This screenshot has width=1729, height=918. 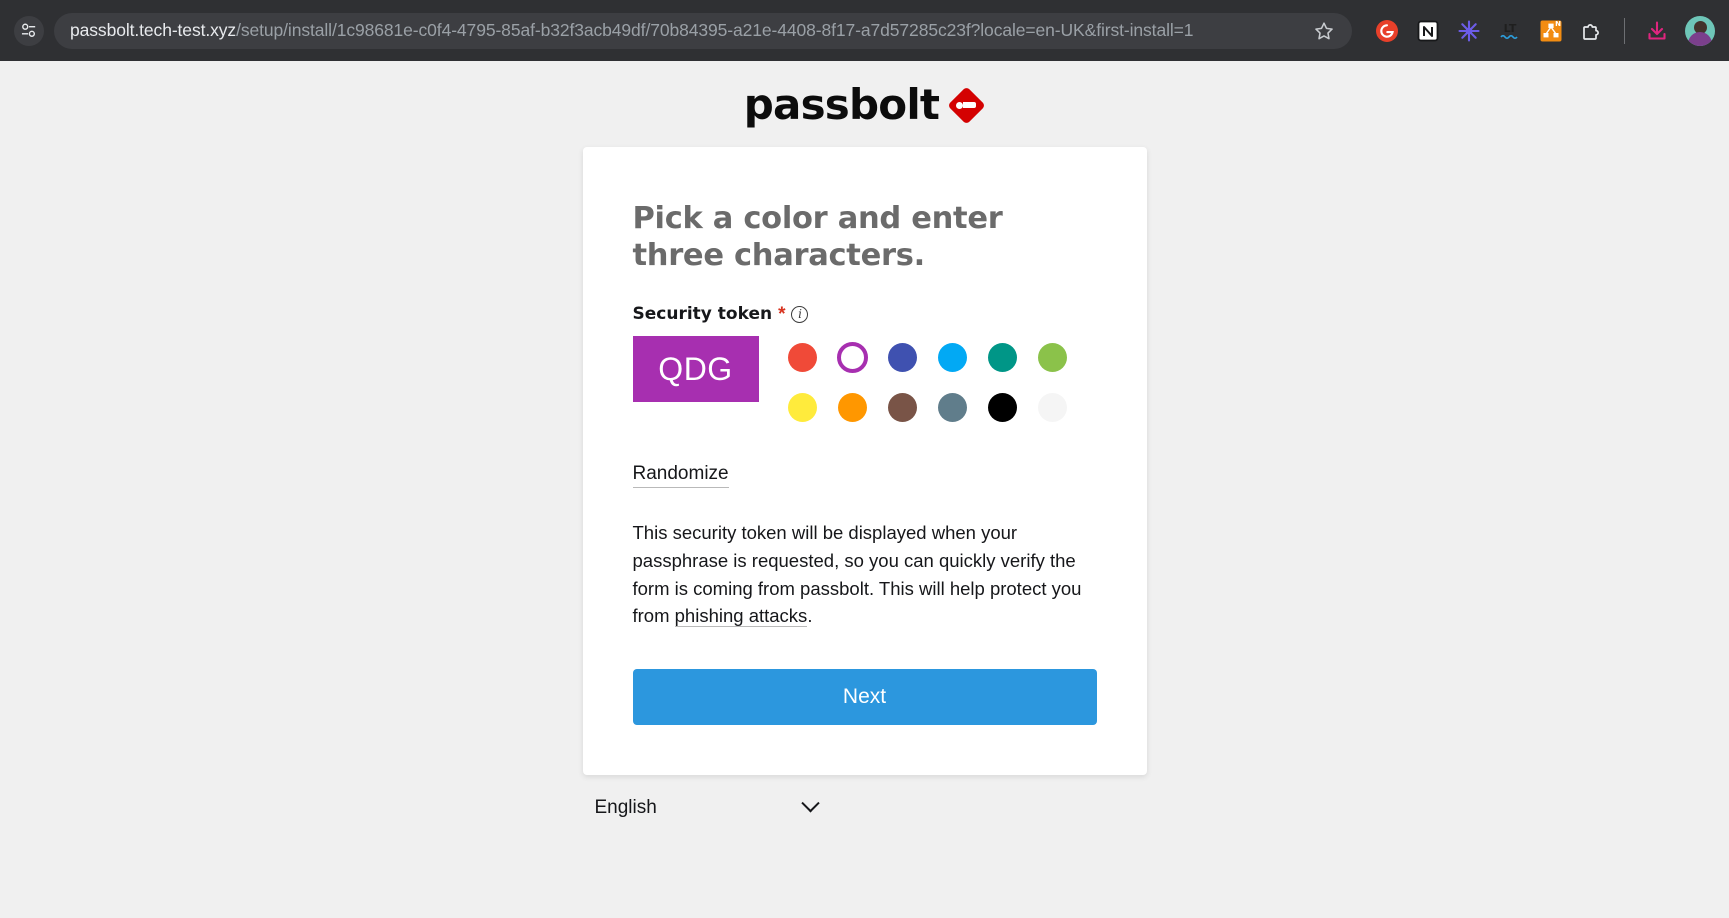 What do you see at coordinates (864, 696) in the screenshot?
I see `next-button: Next` at bounding box center [864, 696].